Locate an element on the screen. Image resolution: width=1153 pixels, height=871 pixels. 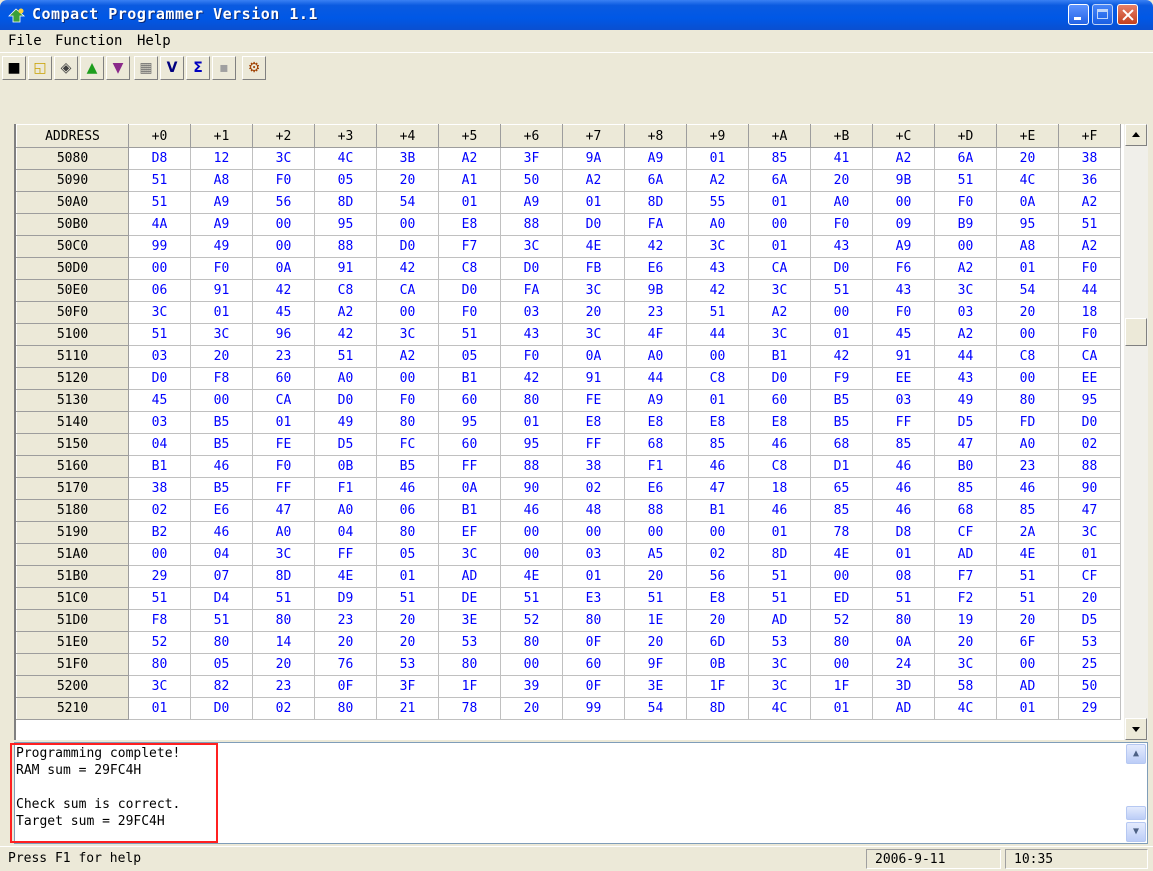
byte-cell: 0B is located at coordinates (345, 466).